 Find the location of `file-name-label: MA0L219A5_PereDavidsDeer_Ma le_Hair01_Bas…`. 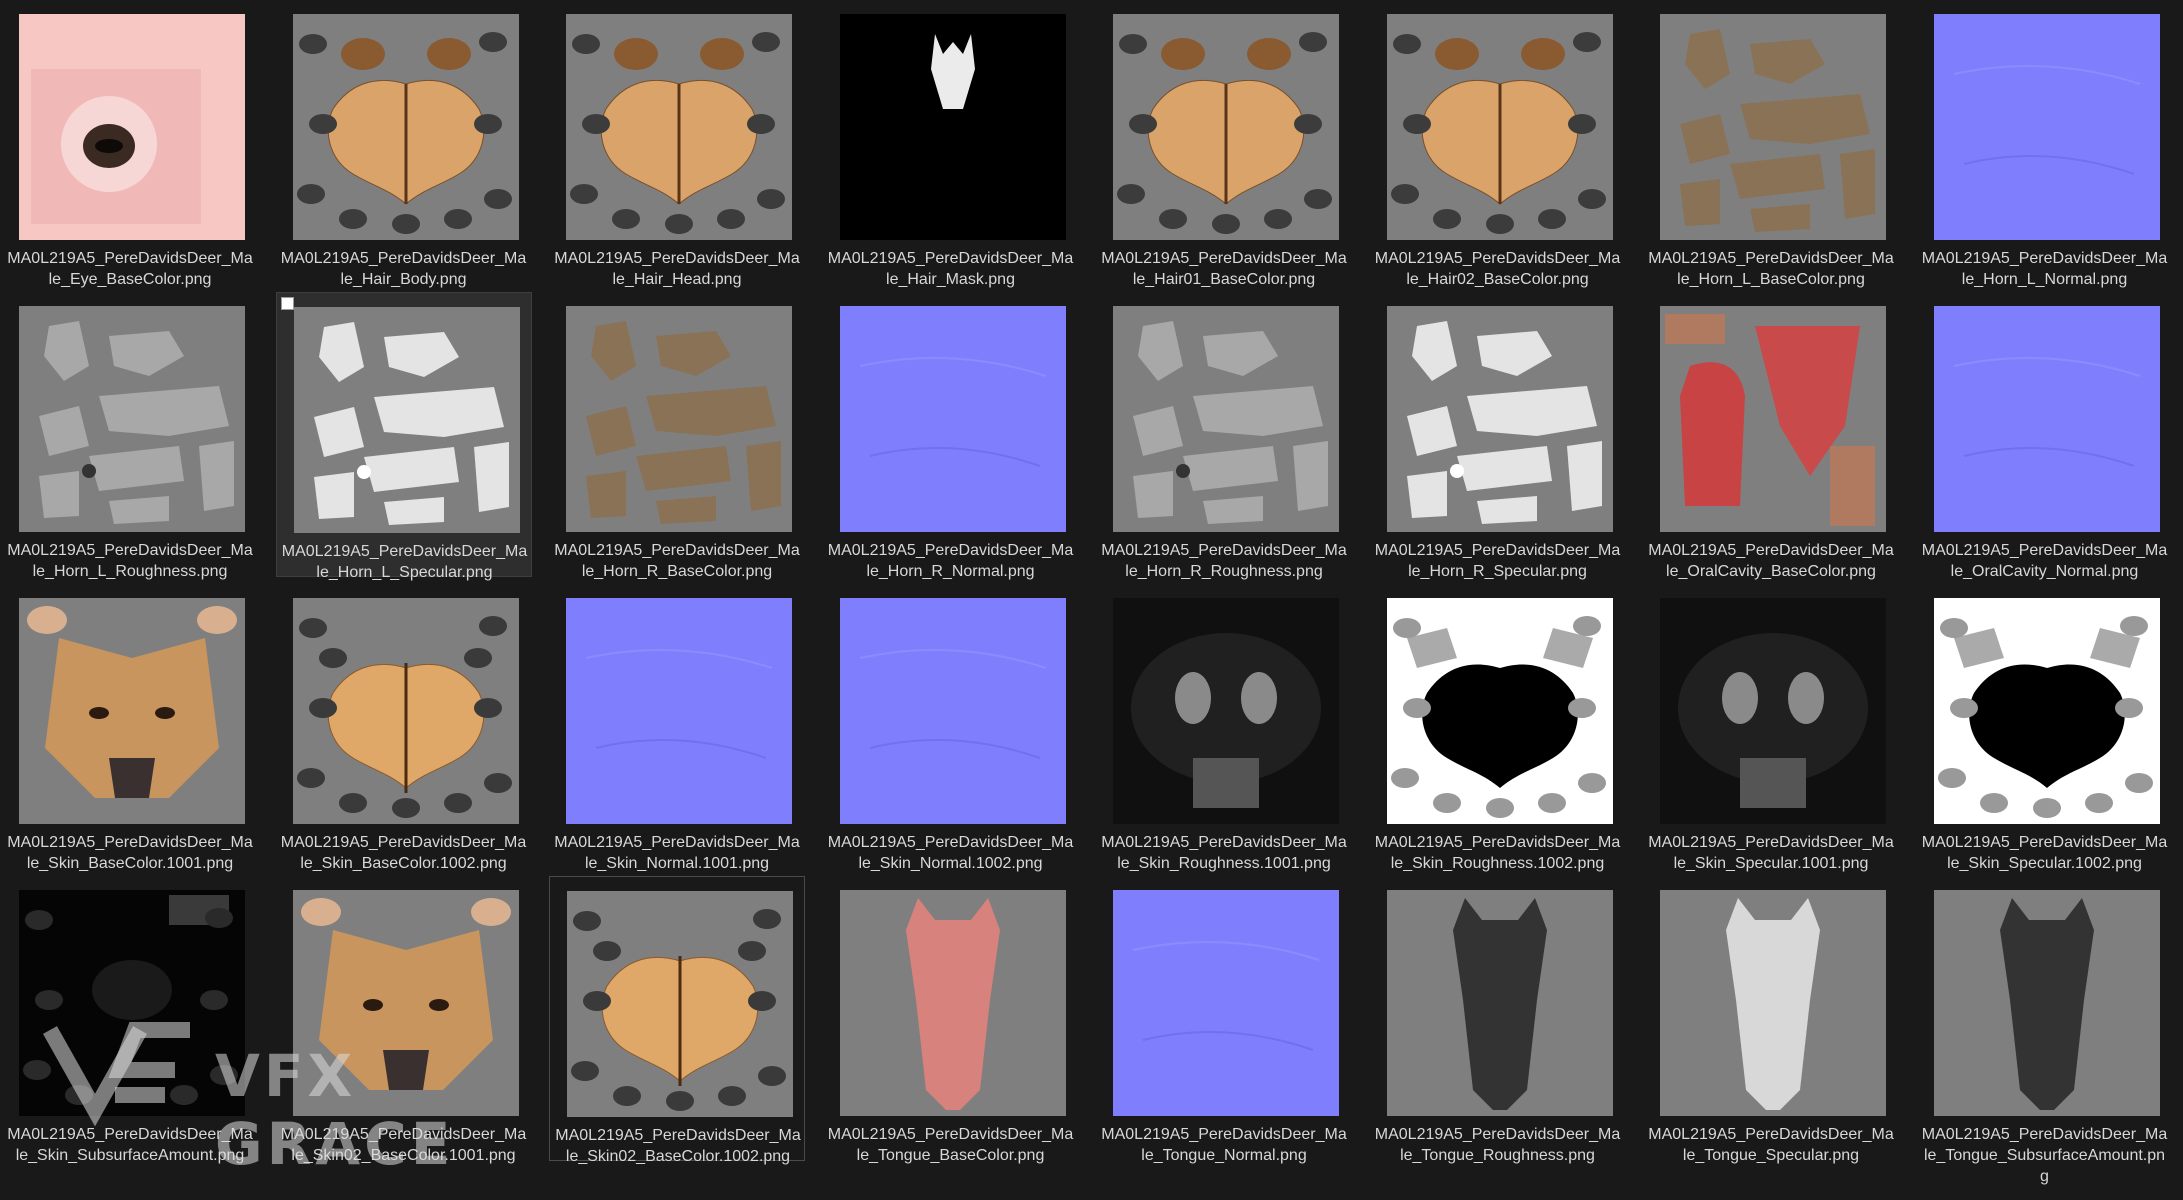

file-name-label: MA0L219A5_PereDavidsDeer_Ma le_Hair01_Bas… is located at coordinates (1224, 269).